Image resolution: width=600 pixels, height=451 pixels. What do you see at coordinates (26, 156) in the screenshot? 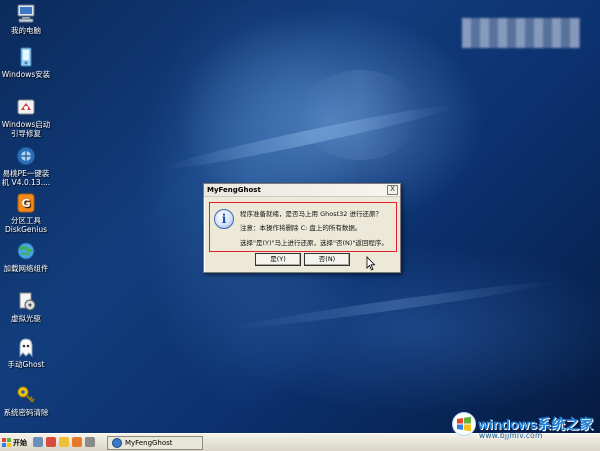
I see `installer-globe-icon` at bounding box center [26, 156].